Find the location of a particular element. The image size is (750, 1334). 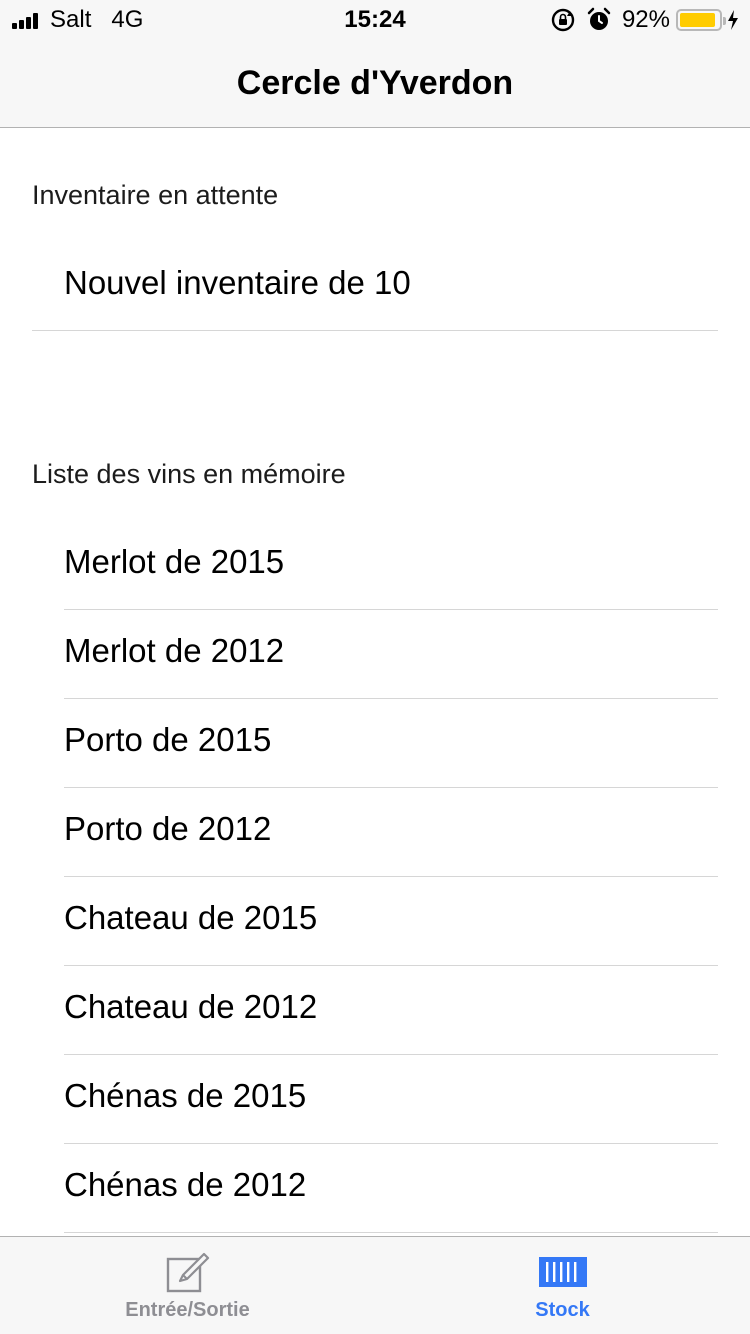

tab-stock: Stock is located at coordinates (562, 1285).